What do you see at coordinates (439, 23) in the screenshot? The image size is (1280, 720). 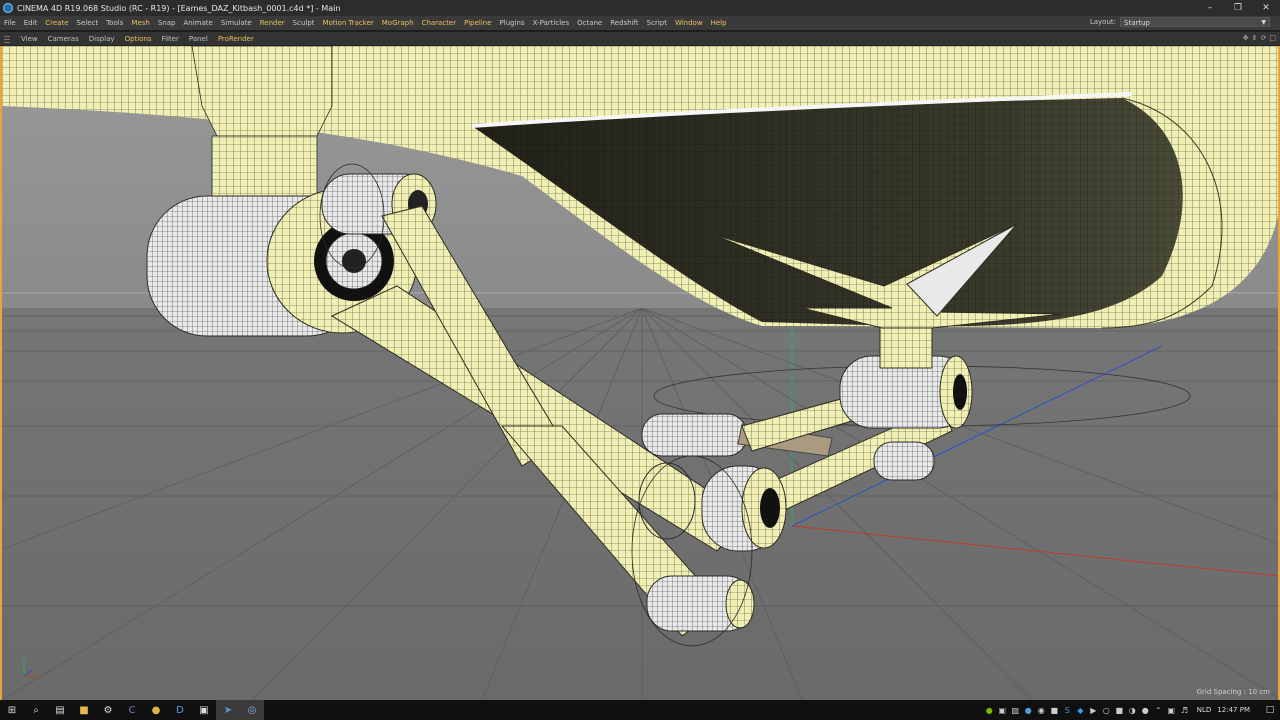 I see `menu-character: Character` at bounding box center [439, 23].